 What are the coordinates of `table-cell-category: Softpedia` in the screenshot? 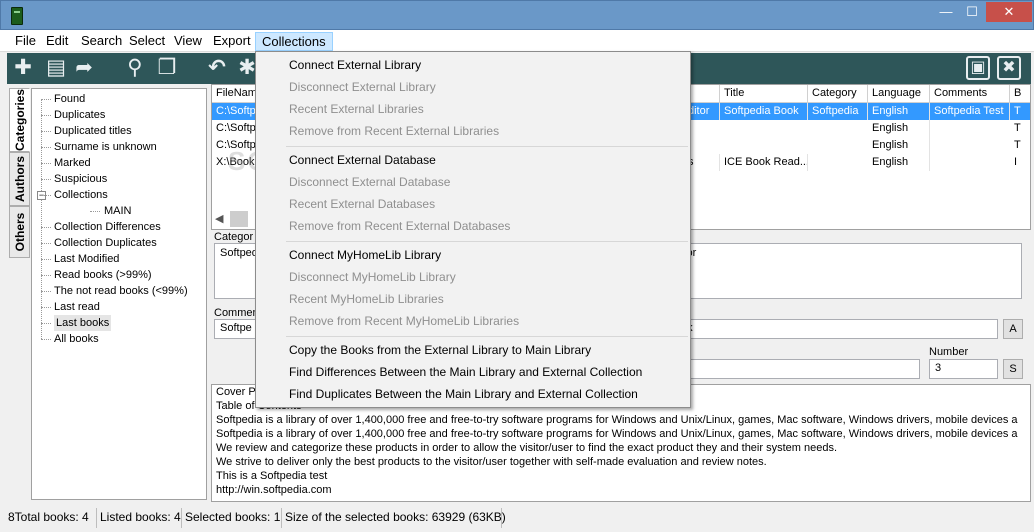 It's located at (838, 111).